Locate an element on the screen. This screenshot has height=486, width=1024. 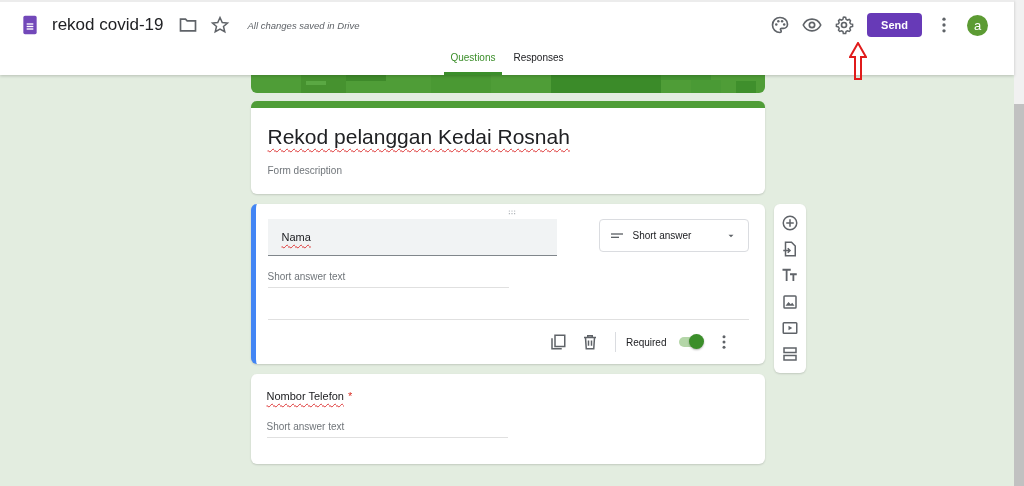
document-title: rekod covid-19 is located at coordinates (108, 25).